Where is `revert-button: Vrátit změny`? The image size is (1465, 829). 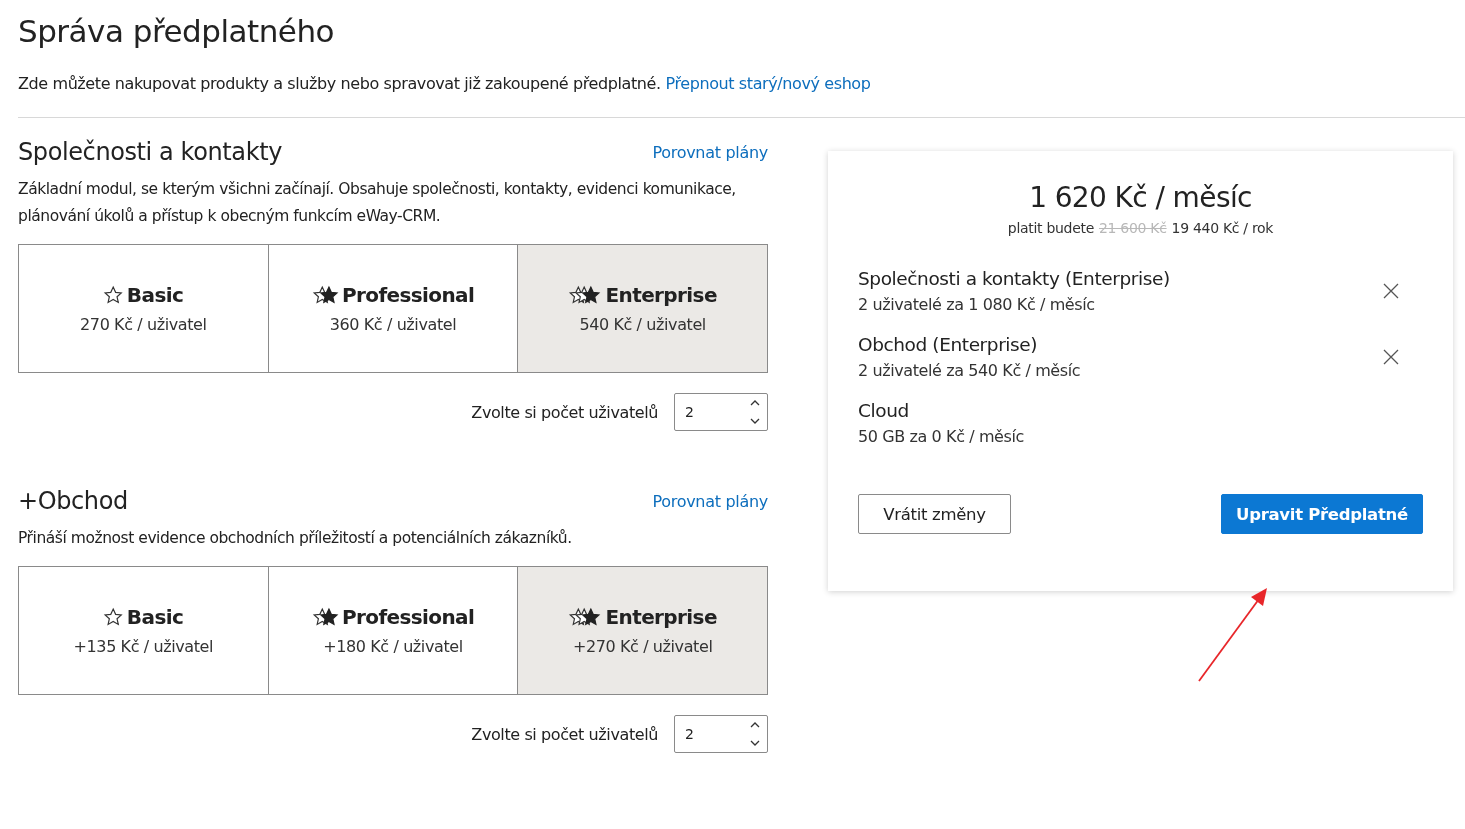 revert-button: Vrátit změny is located at coordinates (934, 514).